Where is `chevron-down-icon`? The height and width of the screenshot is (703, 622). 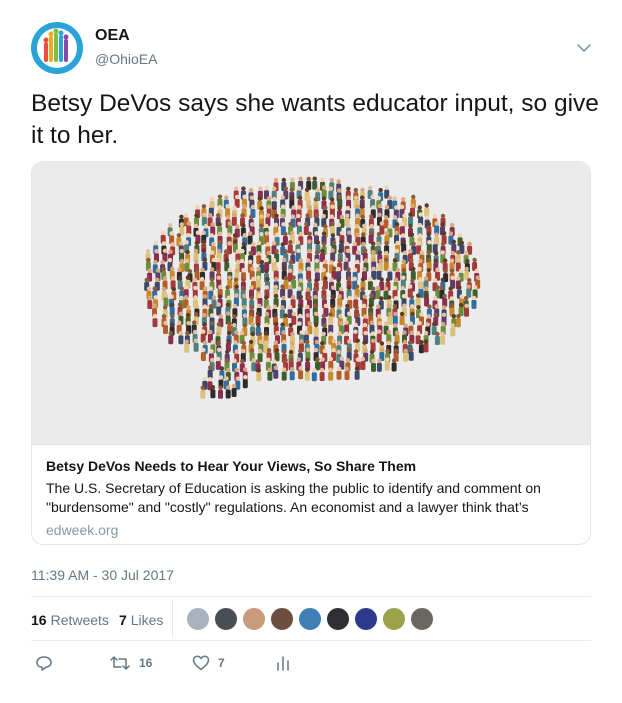
chevron-down-icon is located at coordinates (584, 48).